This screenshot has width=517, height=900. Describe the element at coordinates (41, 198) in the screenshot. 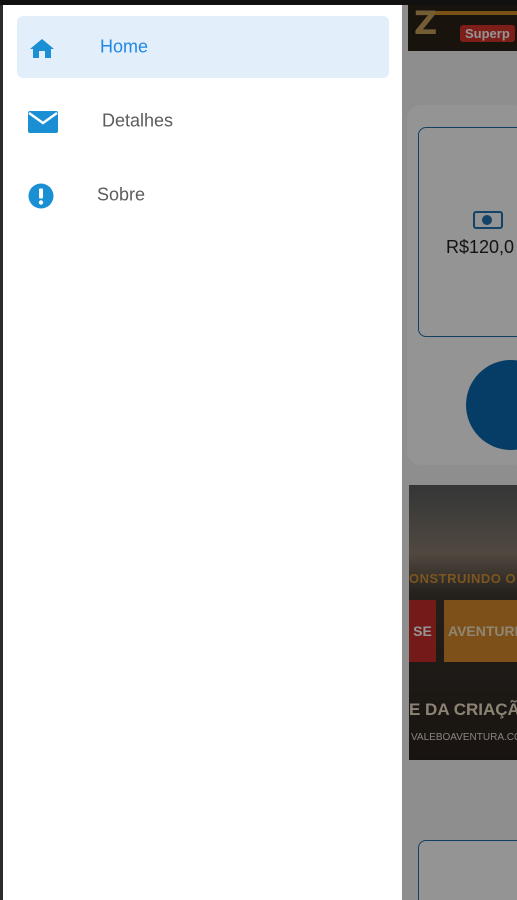

I see `info-icon` at that location.